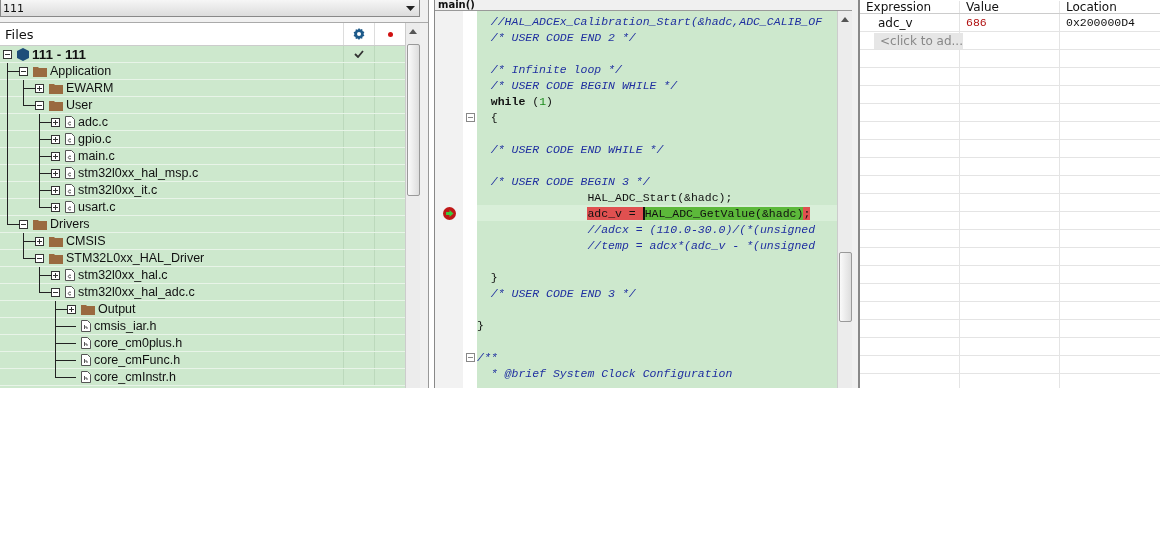 The image size is (1160, 540). What do you see at coordinates (70, 224) in the screenshot?
I see `tree-item: Drivers` at bounding box center [70, 224].